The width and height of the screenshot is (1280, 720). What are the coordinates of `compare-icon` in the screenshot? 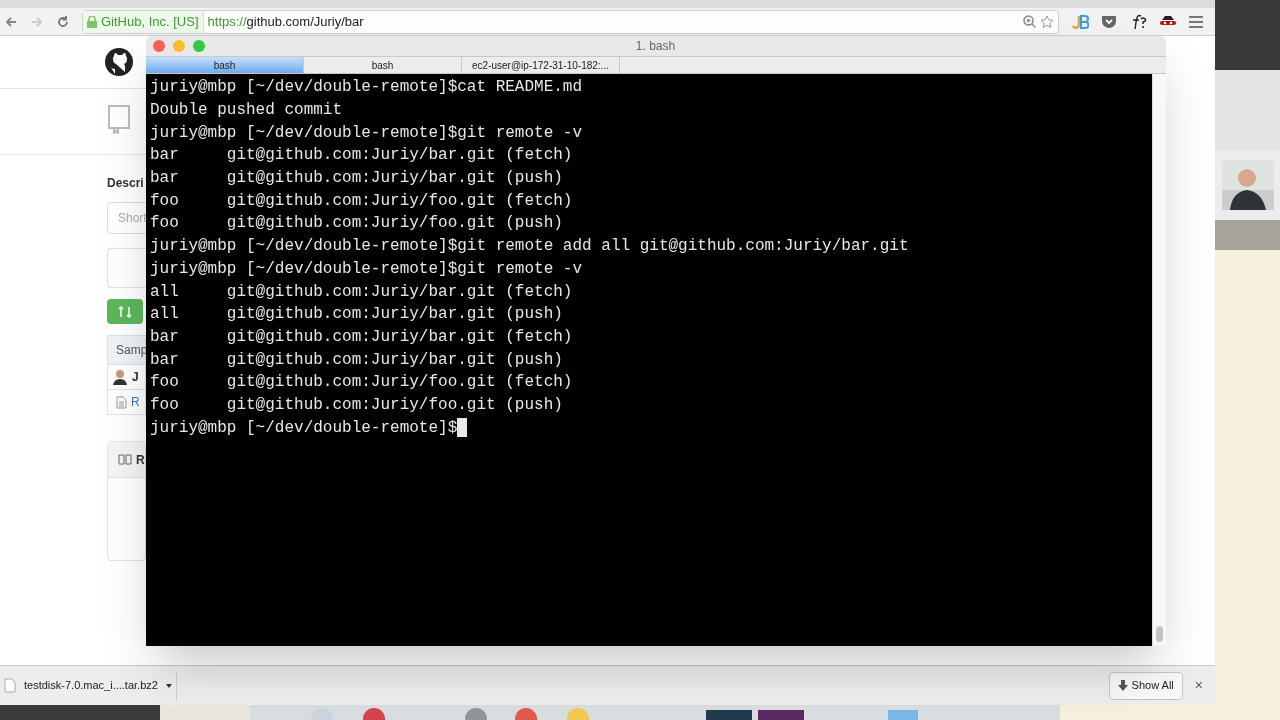 It's located at (125, 311).